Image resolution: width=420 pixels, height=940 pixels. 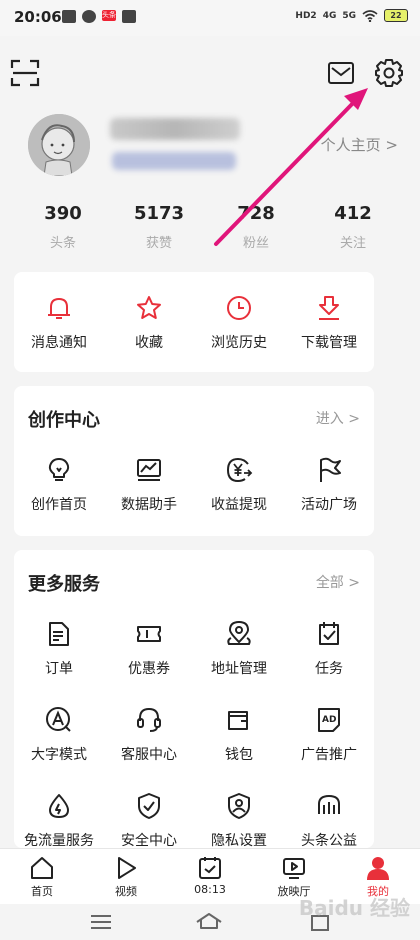 I want to click on stat-label: 关注, so click(x=352, y=243).